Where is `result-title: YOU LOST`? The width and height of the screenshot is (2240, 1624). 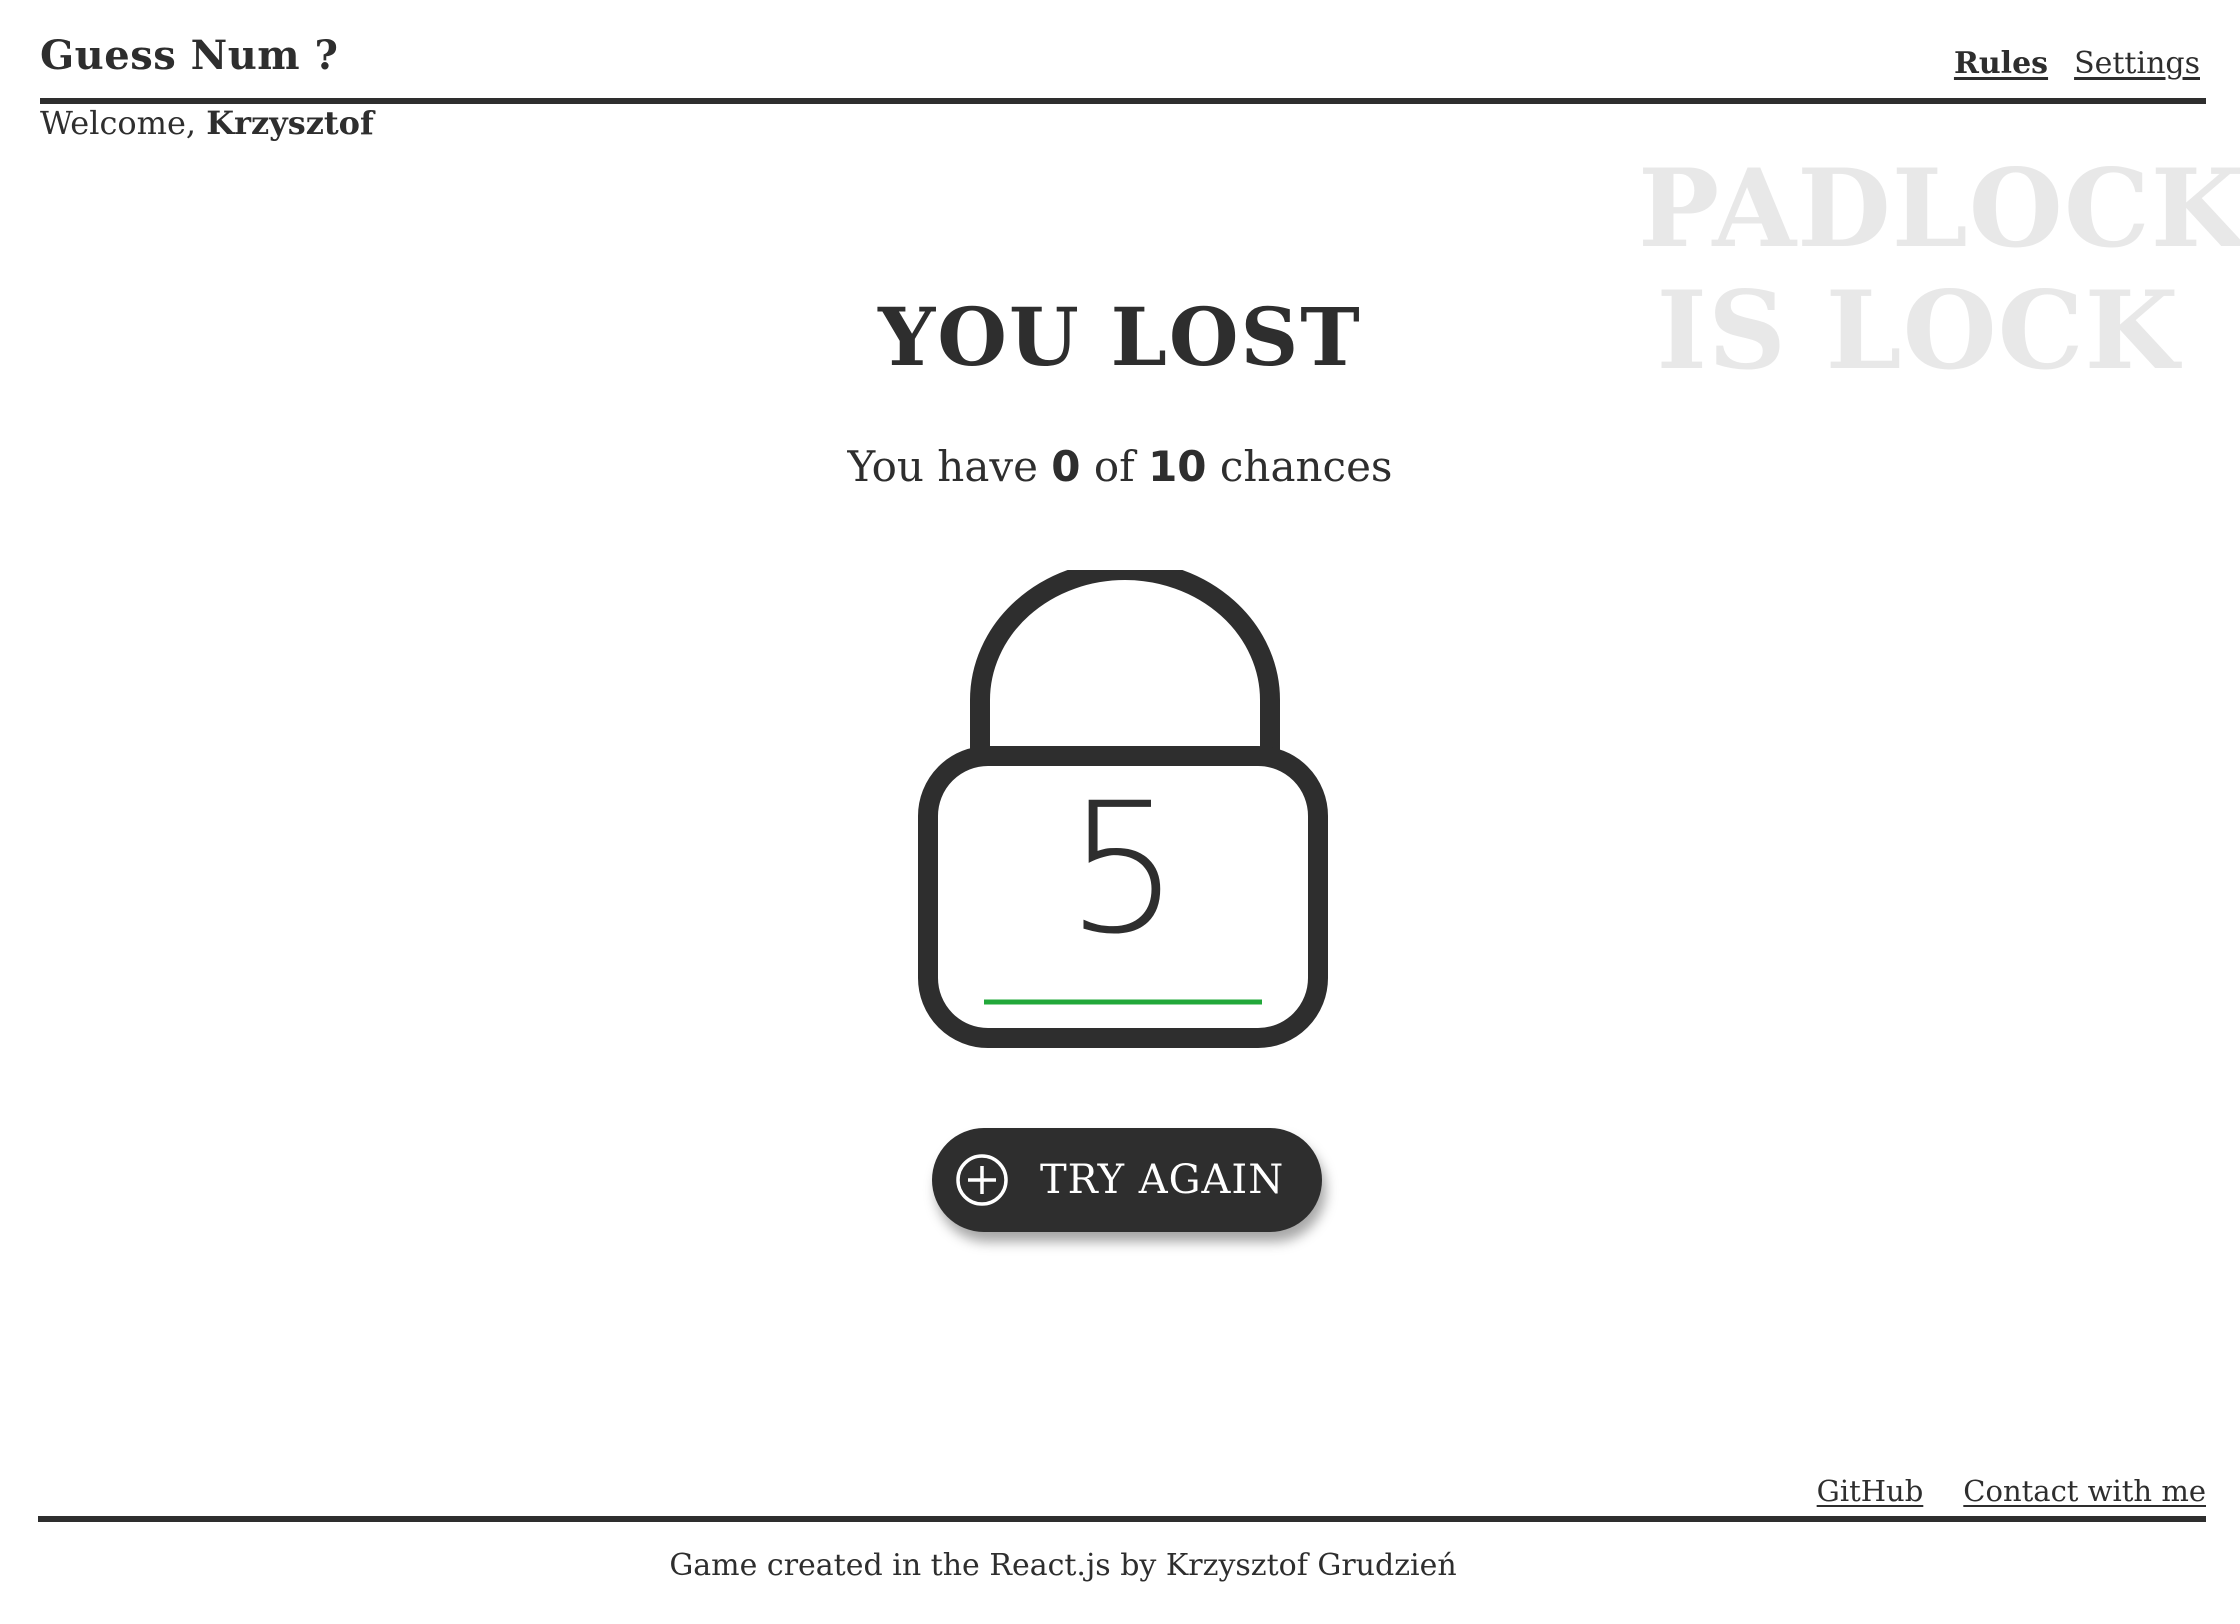
result-title: YOU LOST is located at coordinates (1120, 337).